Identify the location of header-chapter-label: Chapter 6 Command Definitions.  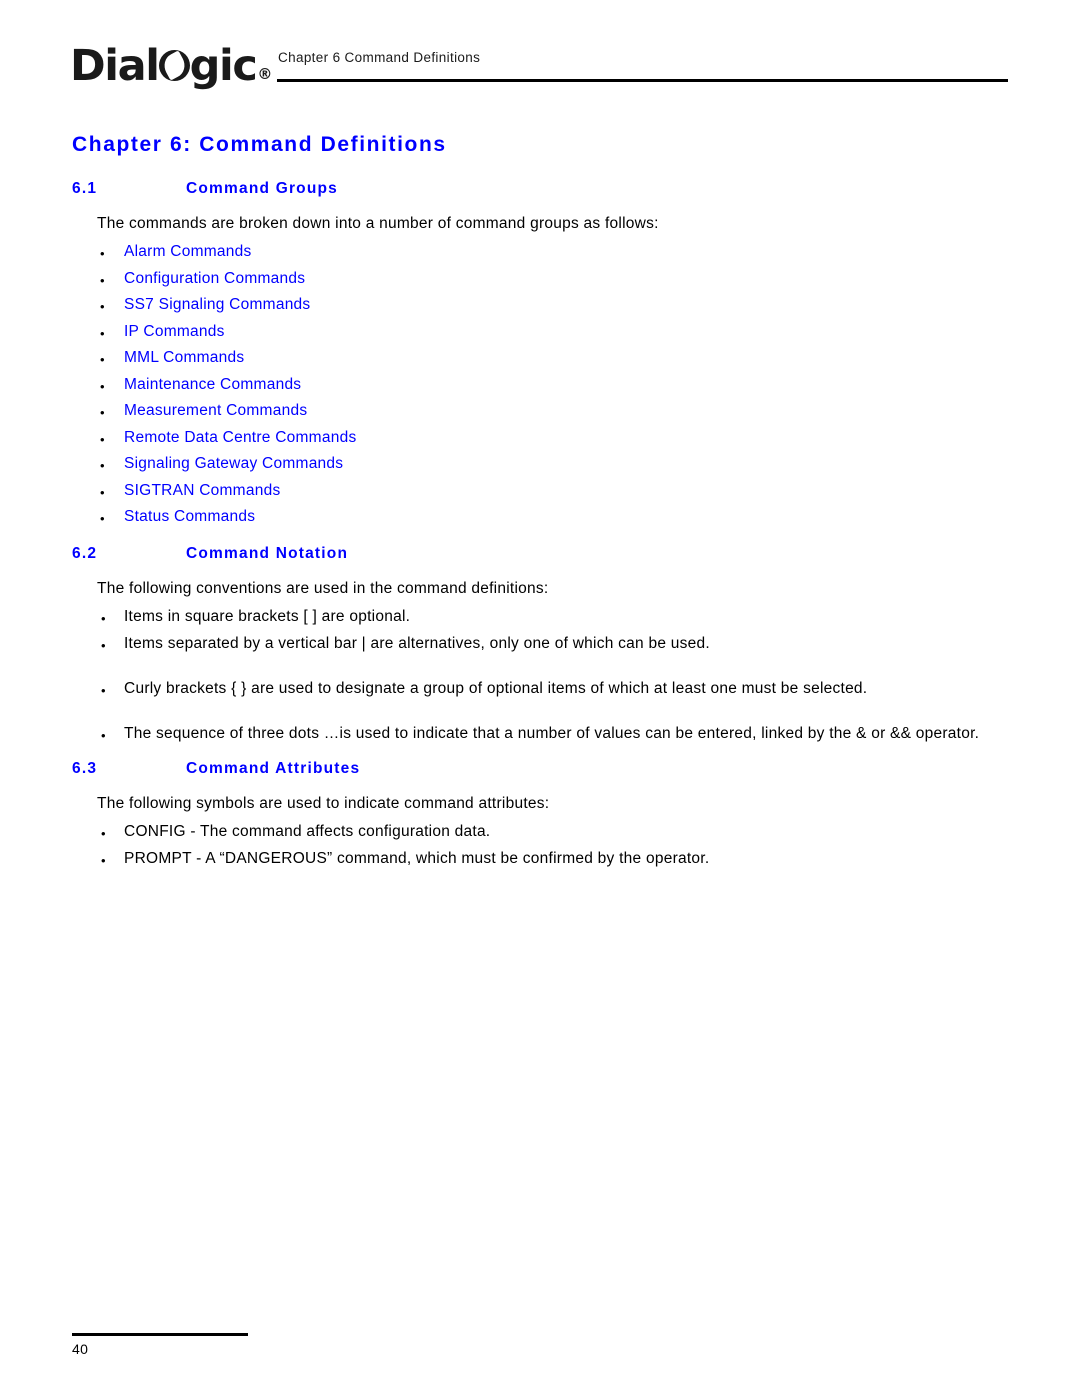
(379, 57).